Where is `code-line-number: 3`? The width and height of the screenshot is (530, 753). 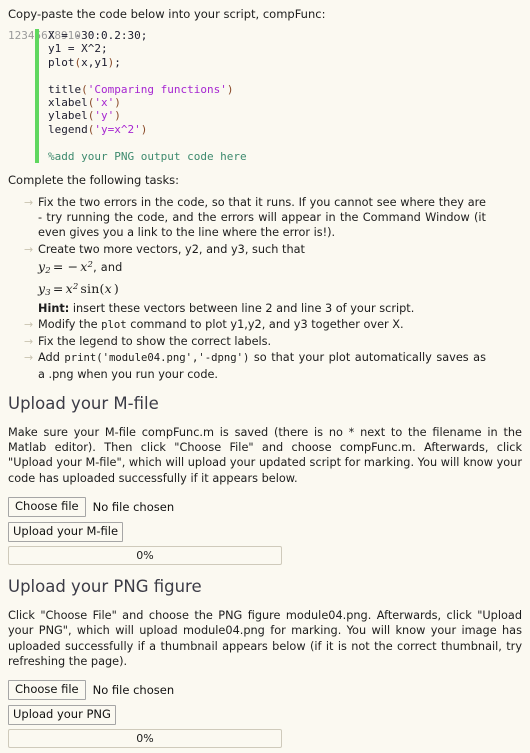
code-line-number: 3 is located at coordinates (24, 35).